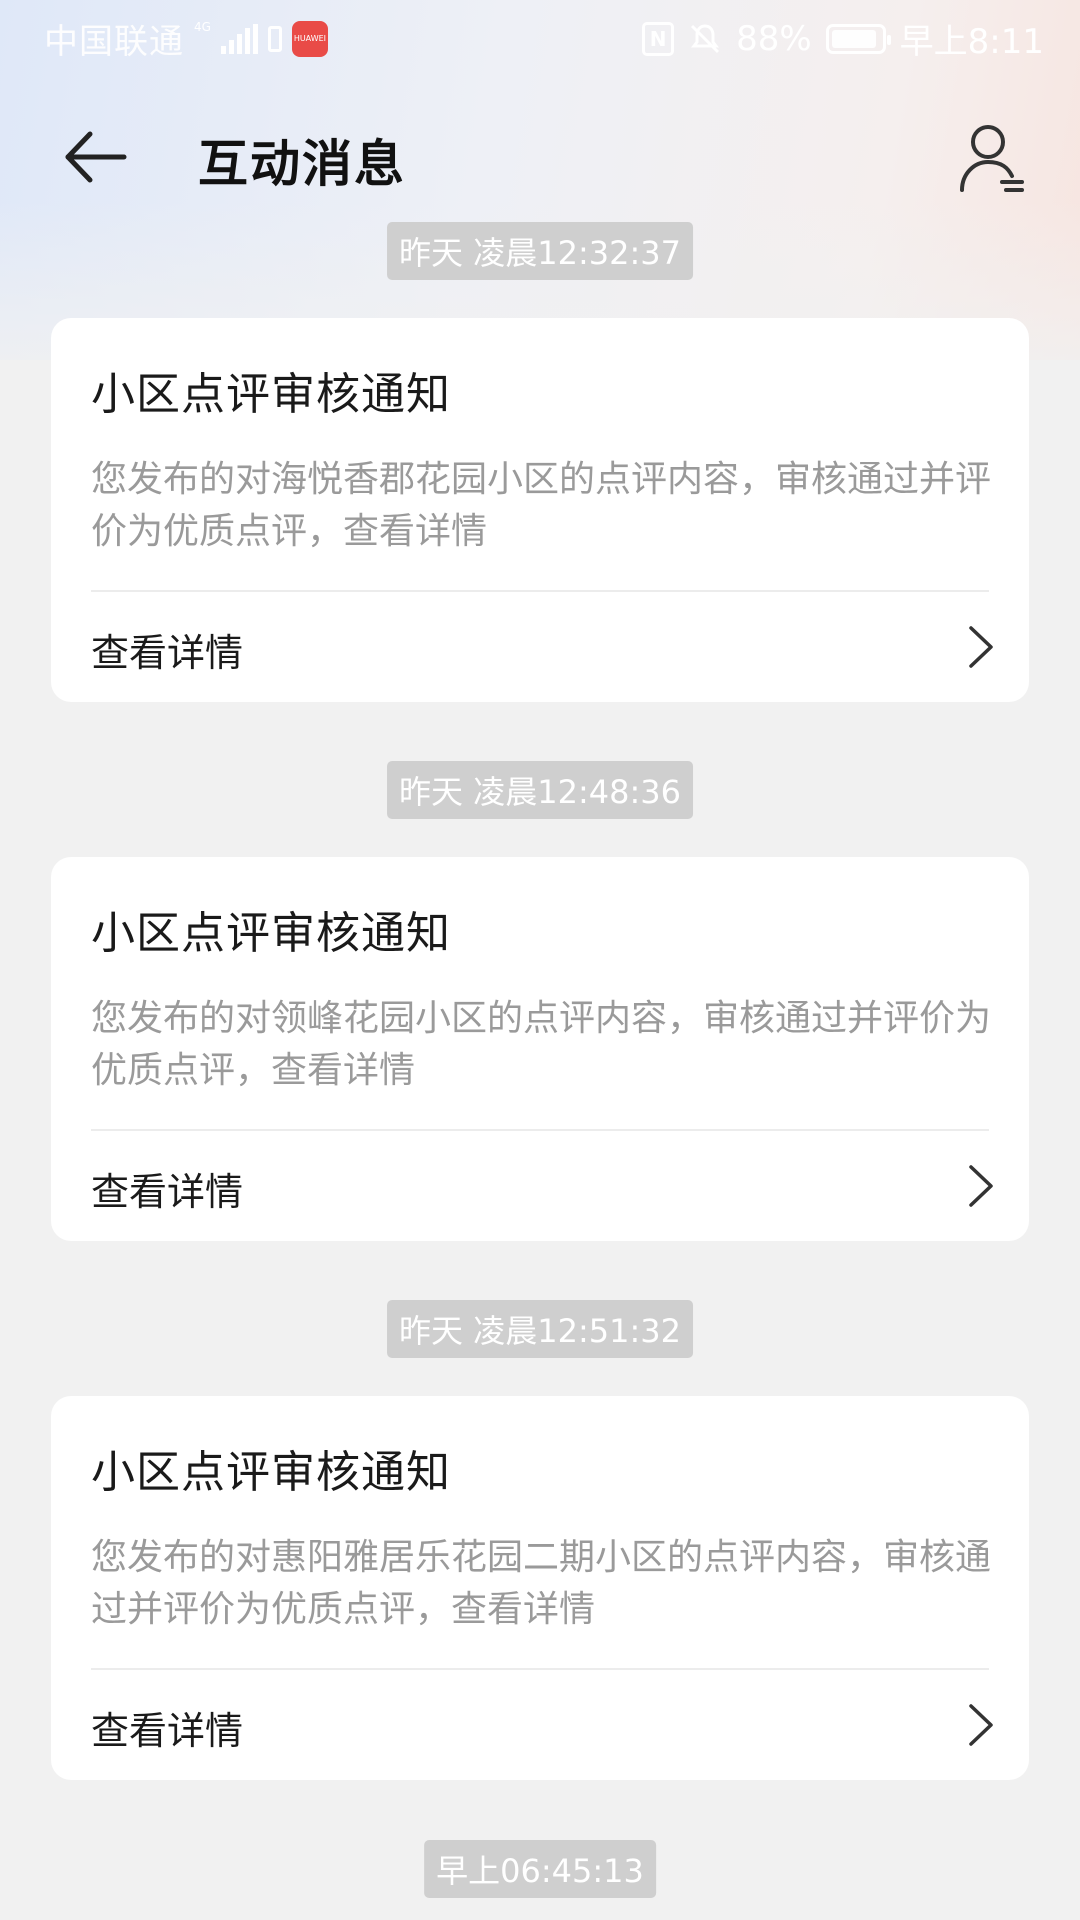 This screenshot has width=1080, height=1920. I want to click on clock: 早上8:11, so click(971, 42).